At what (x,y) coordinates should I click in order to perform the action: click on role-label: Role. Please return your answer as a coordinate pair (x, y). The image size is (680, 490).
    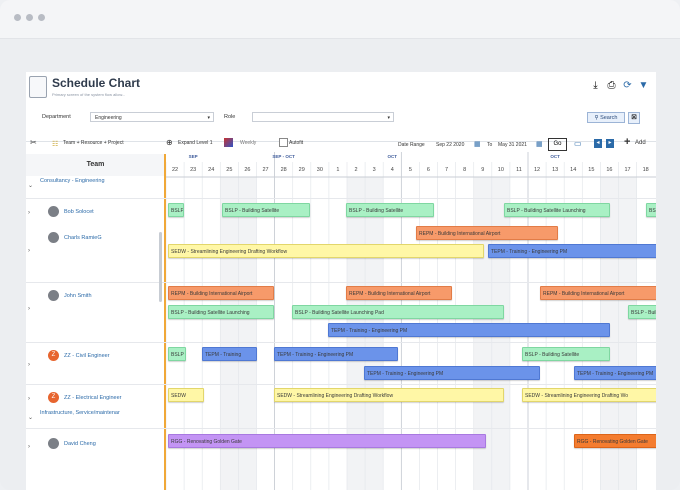
    Looking at the image, I should click on (230, 117).